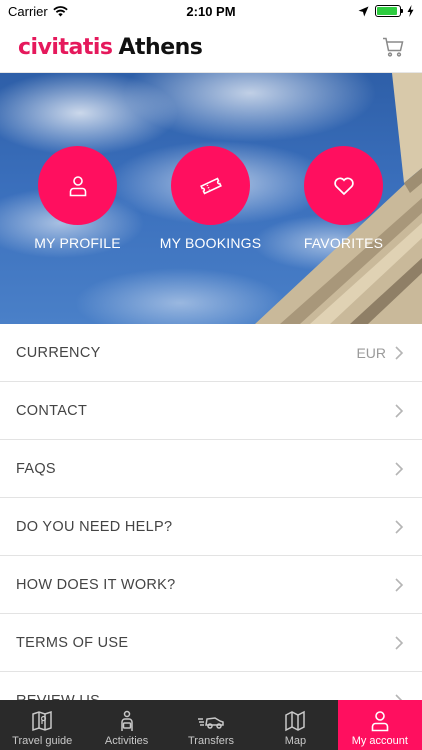 This screenshot has height=750, width=422. I want to click on menu-item-faqs: FAQS, so click(211, 469).